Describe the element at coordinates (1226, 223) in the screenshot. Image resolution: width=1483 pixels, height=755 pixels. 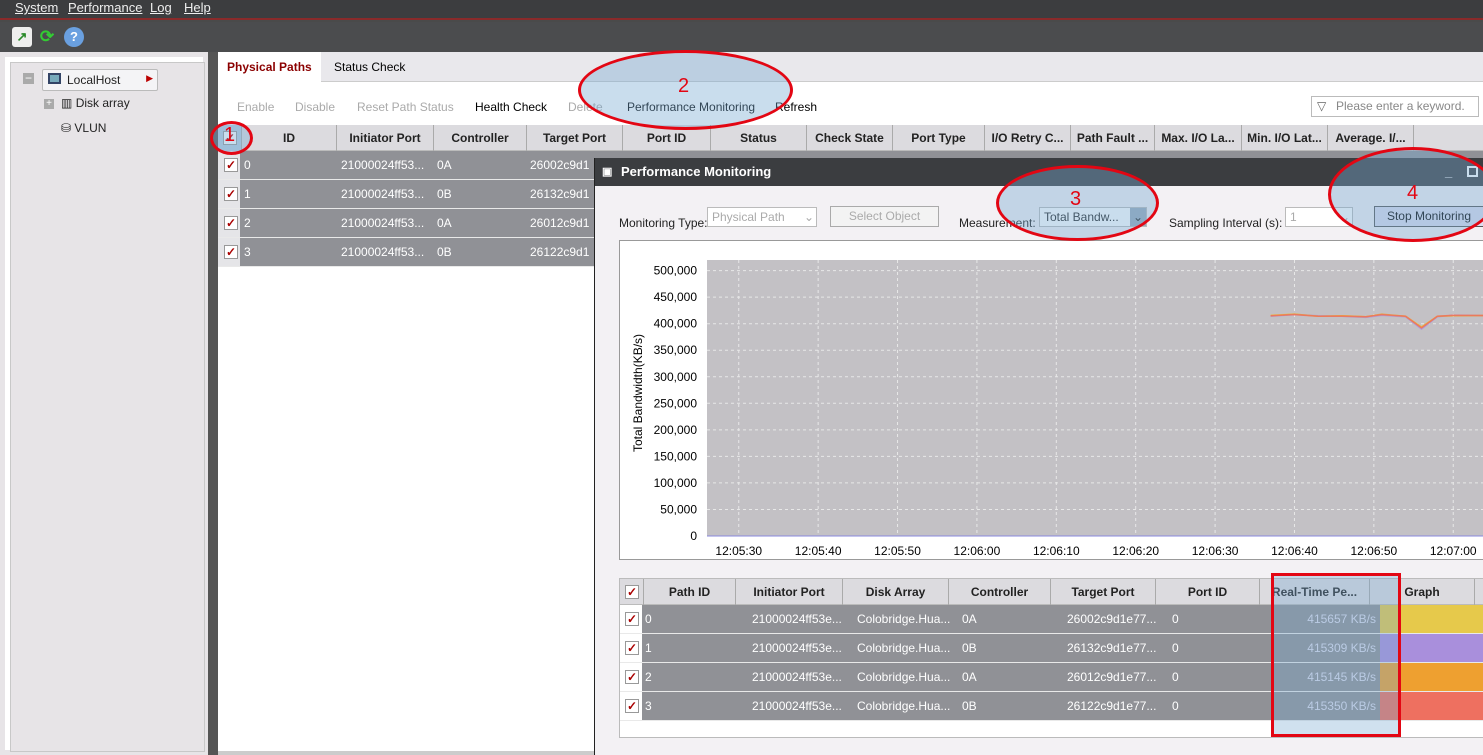
I see `sampling-interval-label: Sampling Interval (s):` at that location.